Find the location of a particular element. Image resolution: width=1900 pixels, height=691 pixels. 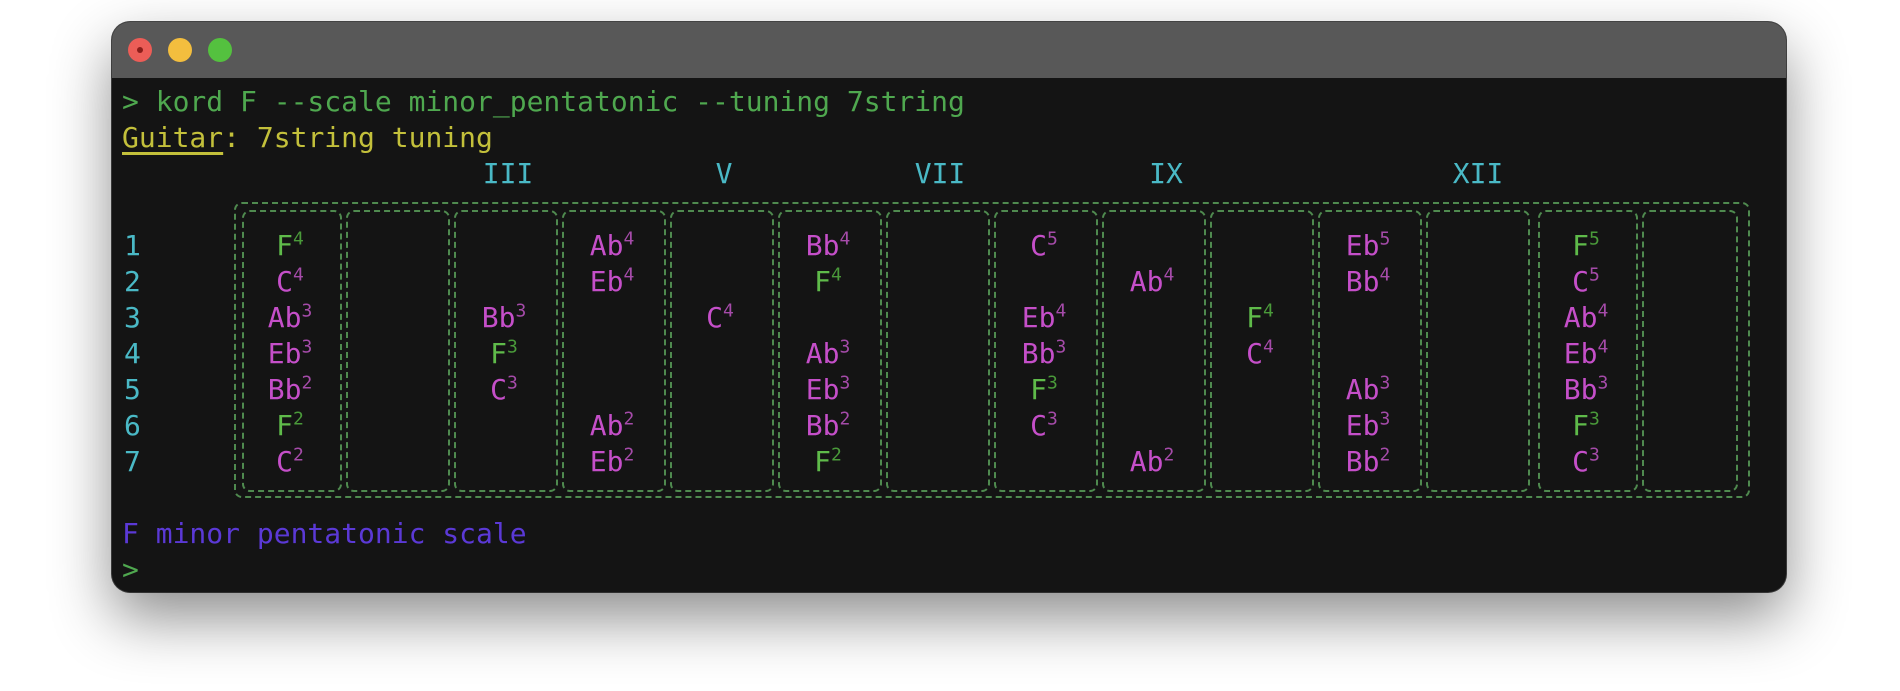

scale-note: Eb2 is located at coordinates (612, 462).